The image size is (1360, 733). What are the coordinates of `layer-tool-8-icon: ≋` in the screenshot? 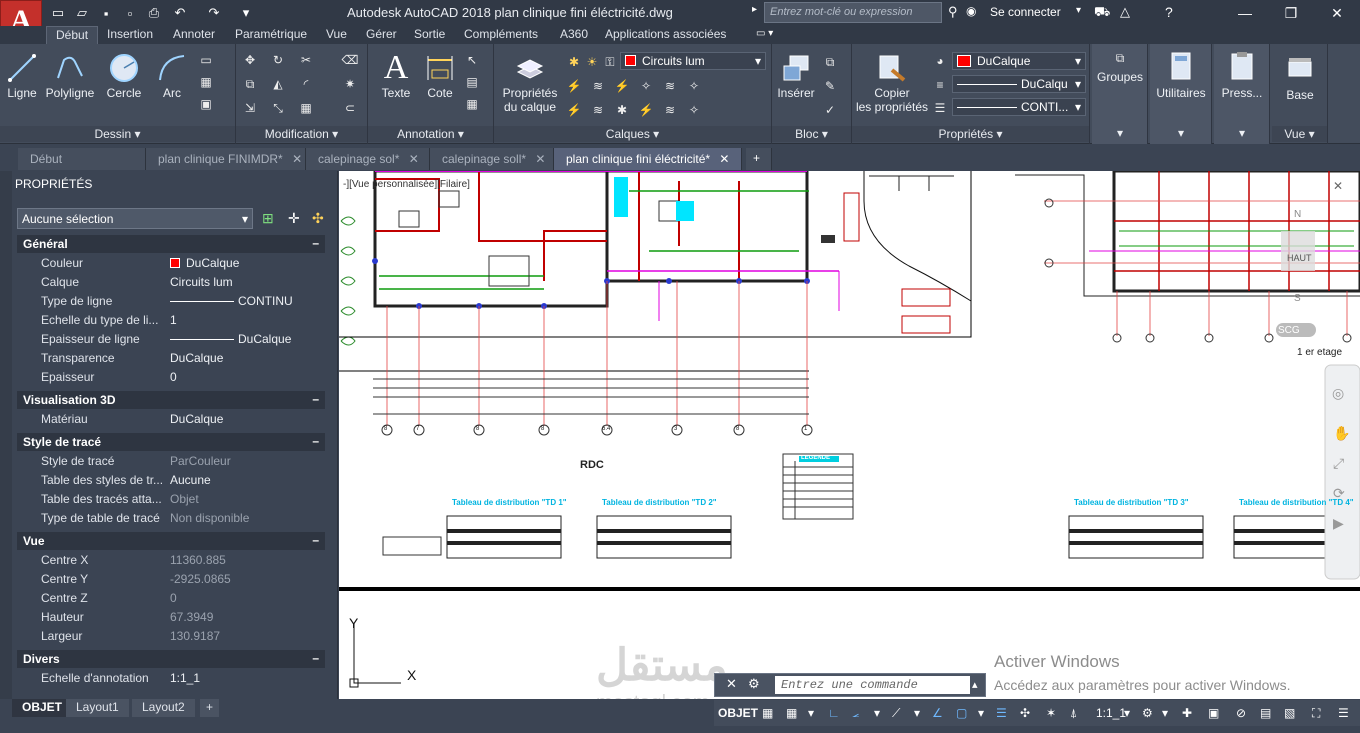 It's located at (598, 110).